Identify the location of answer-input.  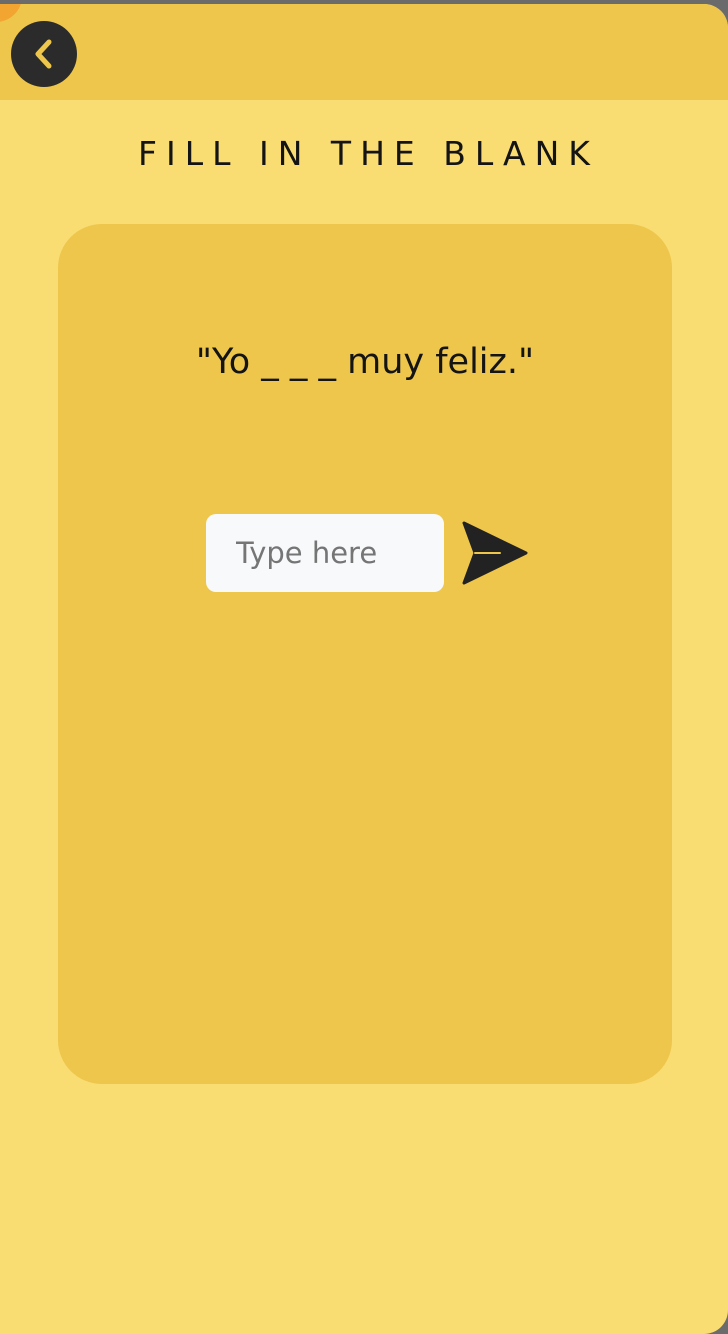
(325, 553).